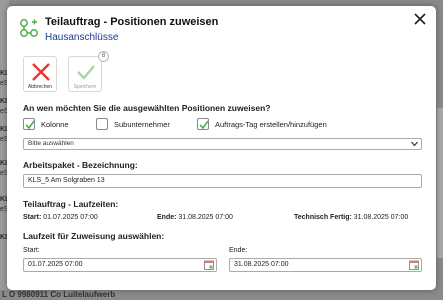 The height and width of the screenshot is (300, 443). What do you see at coordinates (222, 181) in the screenshot?
I see `work-package-input: KLS_5 Am Solgraben 13` at bounding box center [222, 181].